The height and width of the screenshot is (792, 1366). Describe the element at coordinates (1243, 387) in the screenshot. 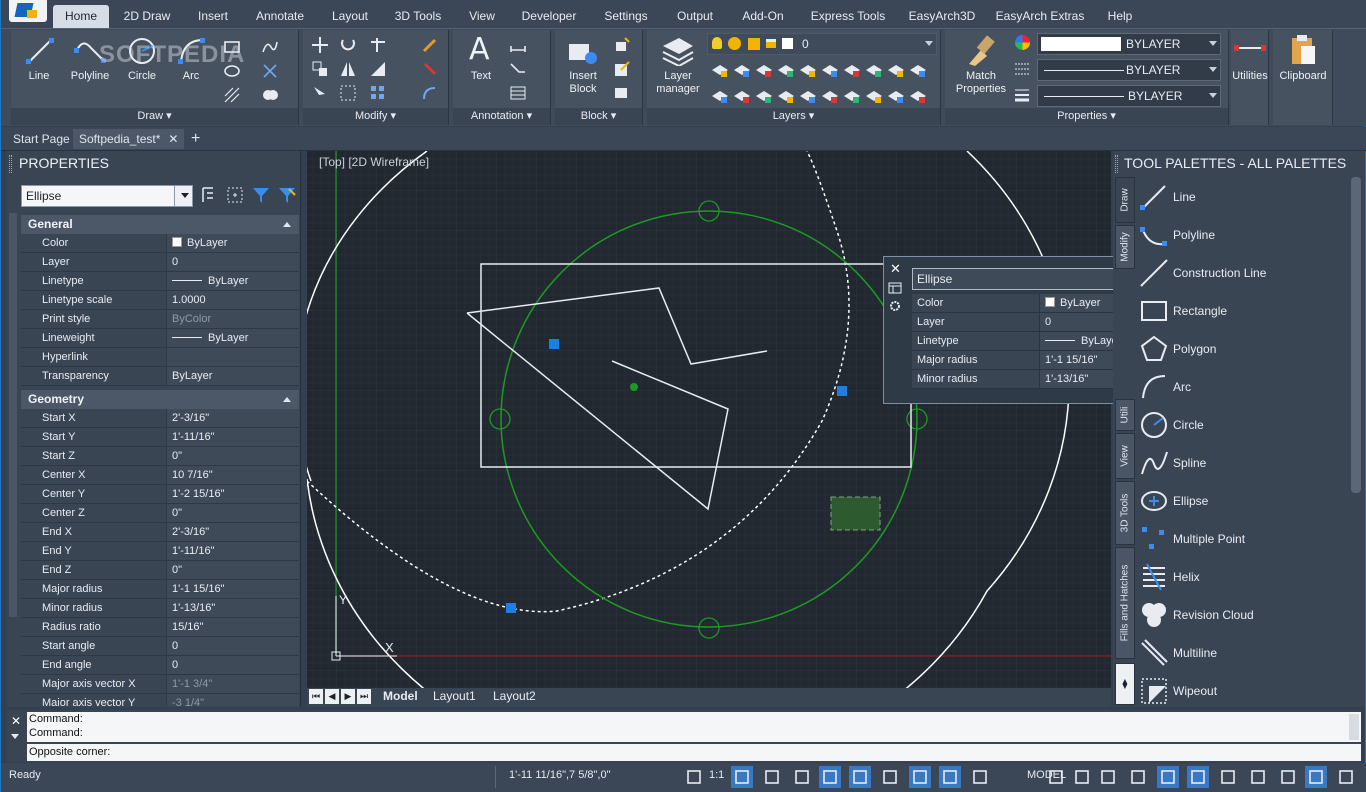

I see `palette-tool-arc: Arc` at that location.